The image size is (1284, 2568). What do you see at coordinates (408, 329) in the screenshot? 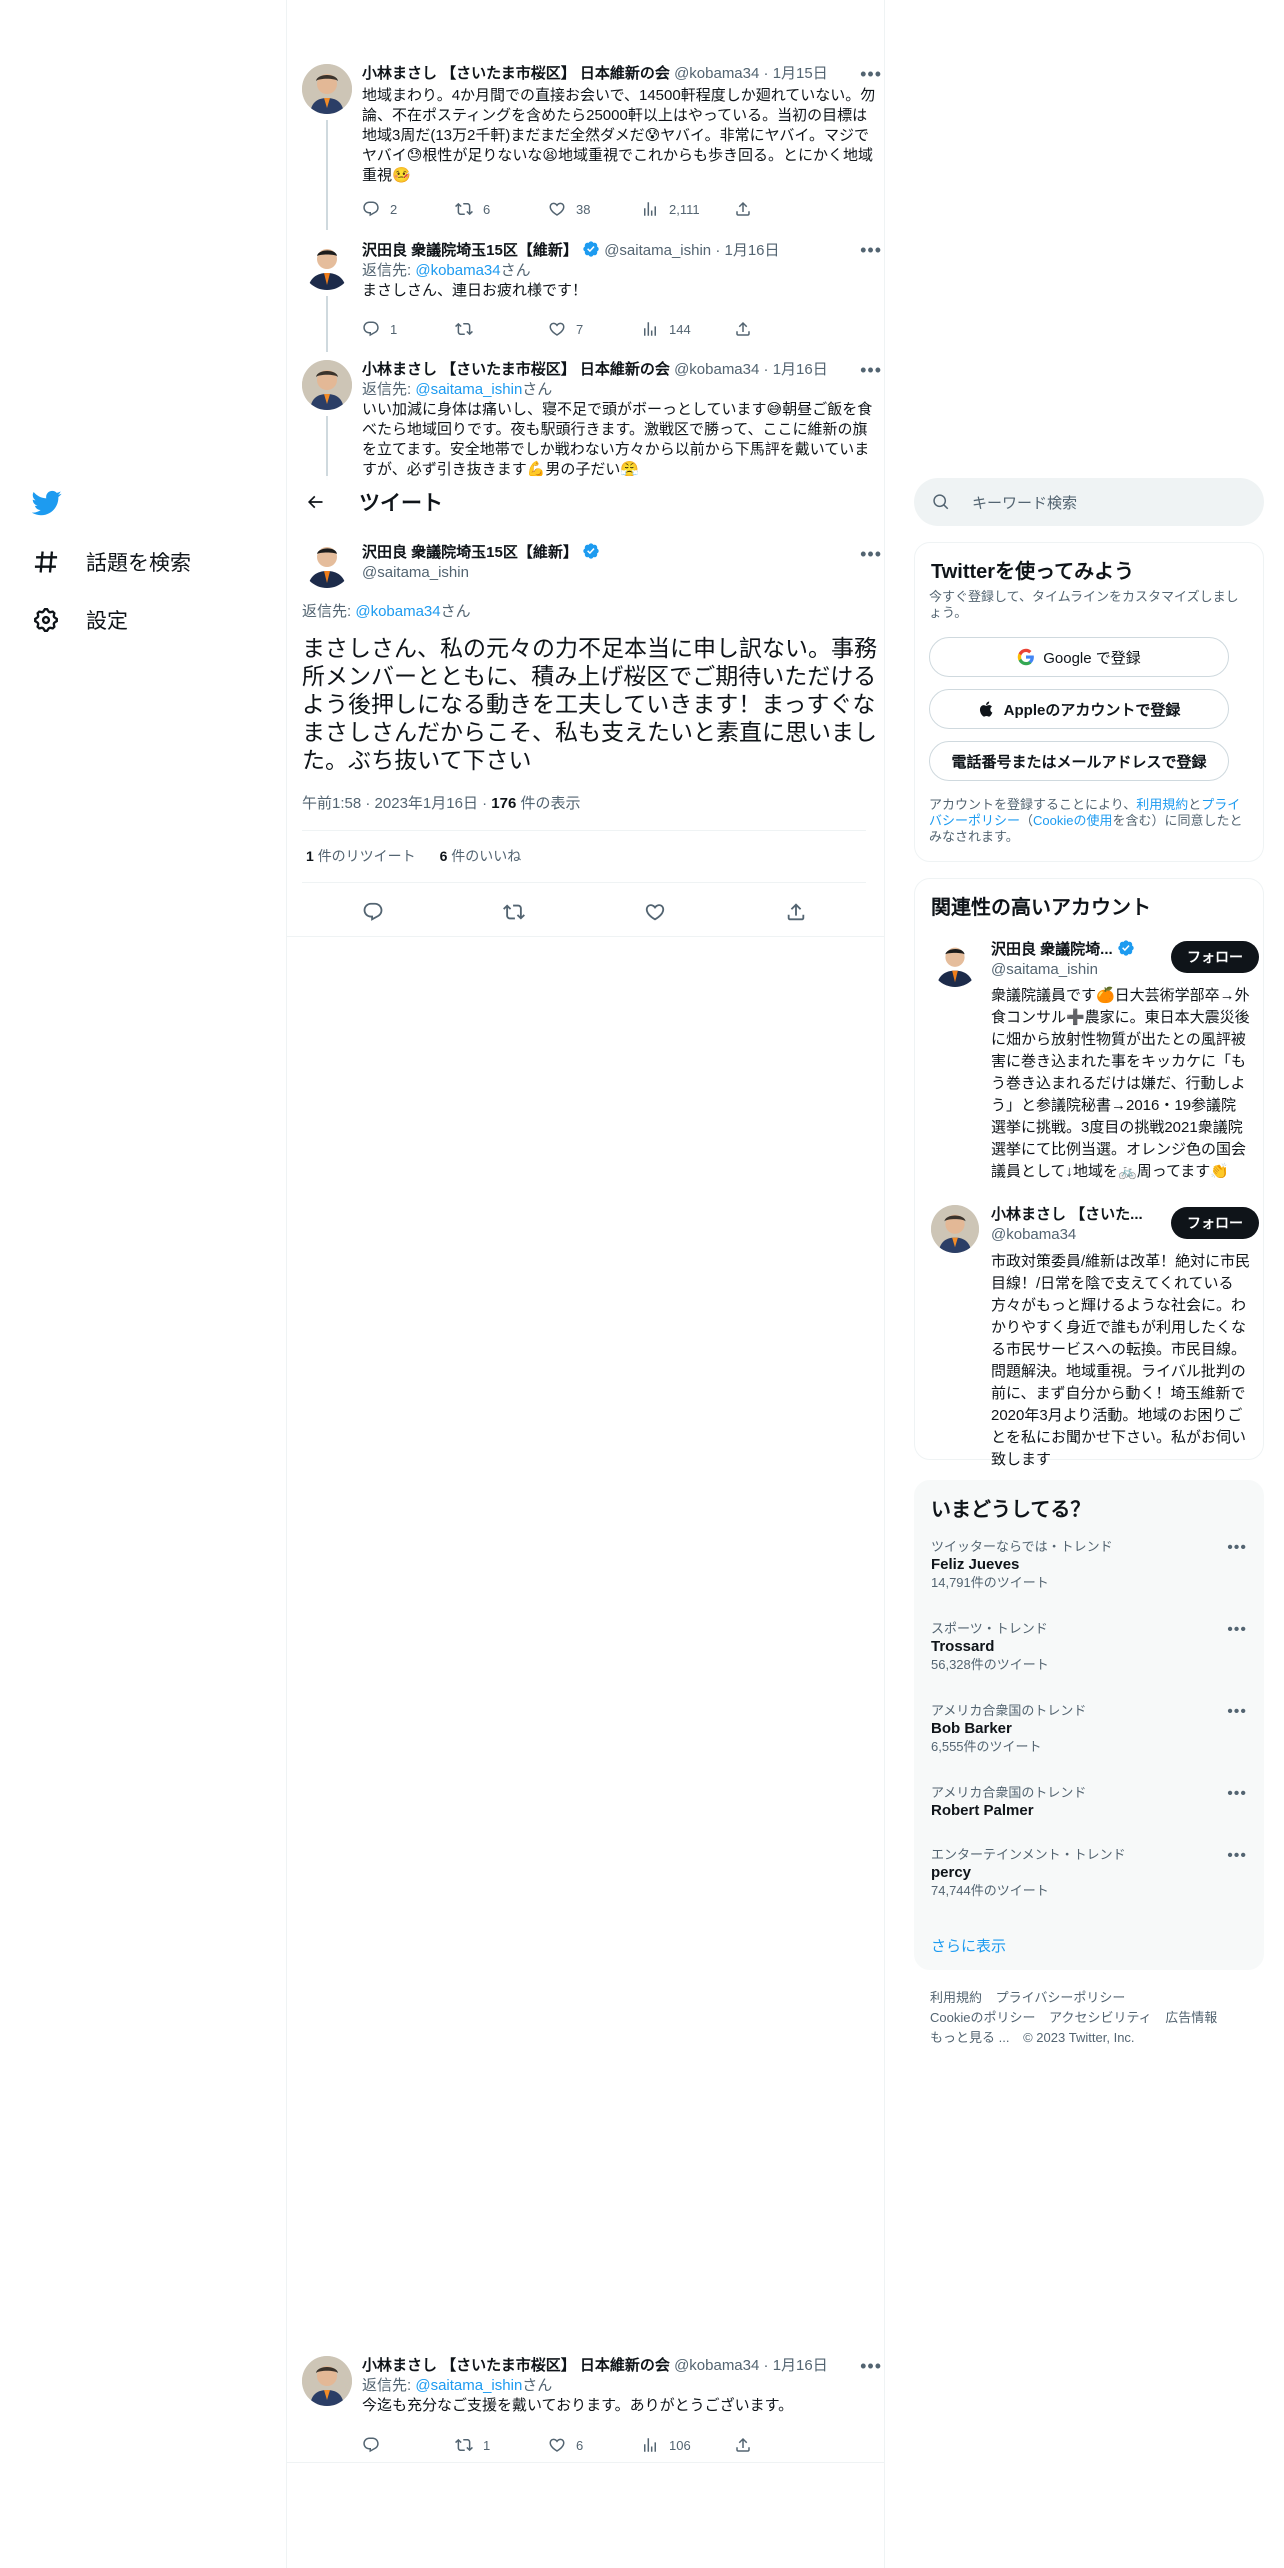
I see `reply-button: 1` at bounding box center [408, 329].